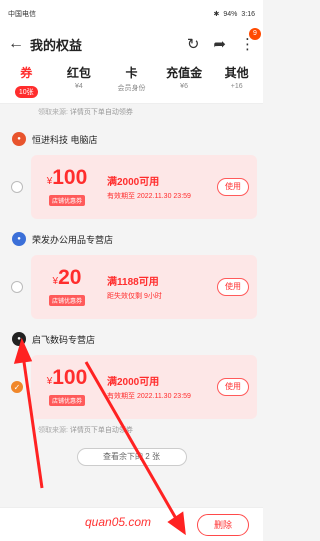 The height and width of the screenshot is (541, 320). Describe the element at coordinates (219, 44) in the screenshot. I see `share-icon: ➦` at that location.